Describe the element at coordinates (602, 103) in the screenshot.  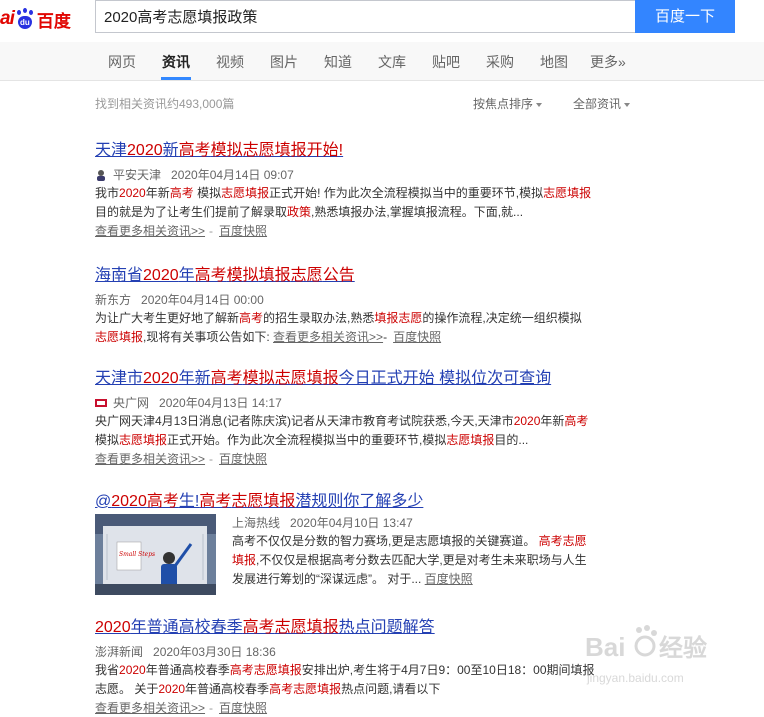
I see `filter-dropdown: 全部资讯` at that location.